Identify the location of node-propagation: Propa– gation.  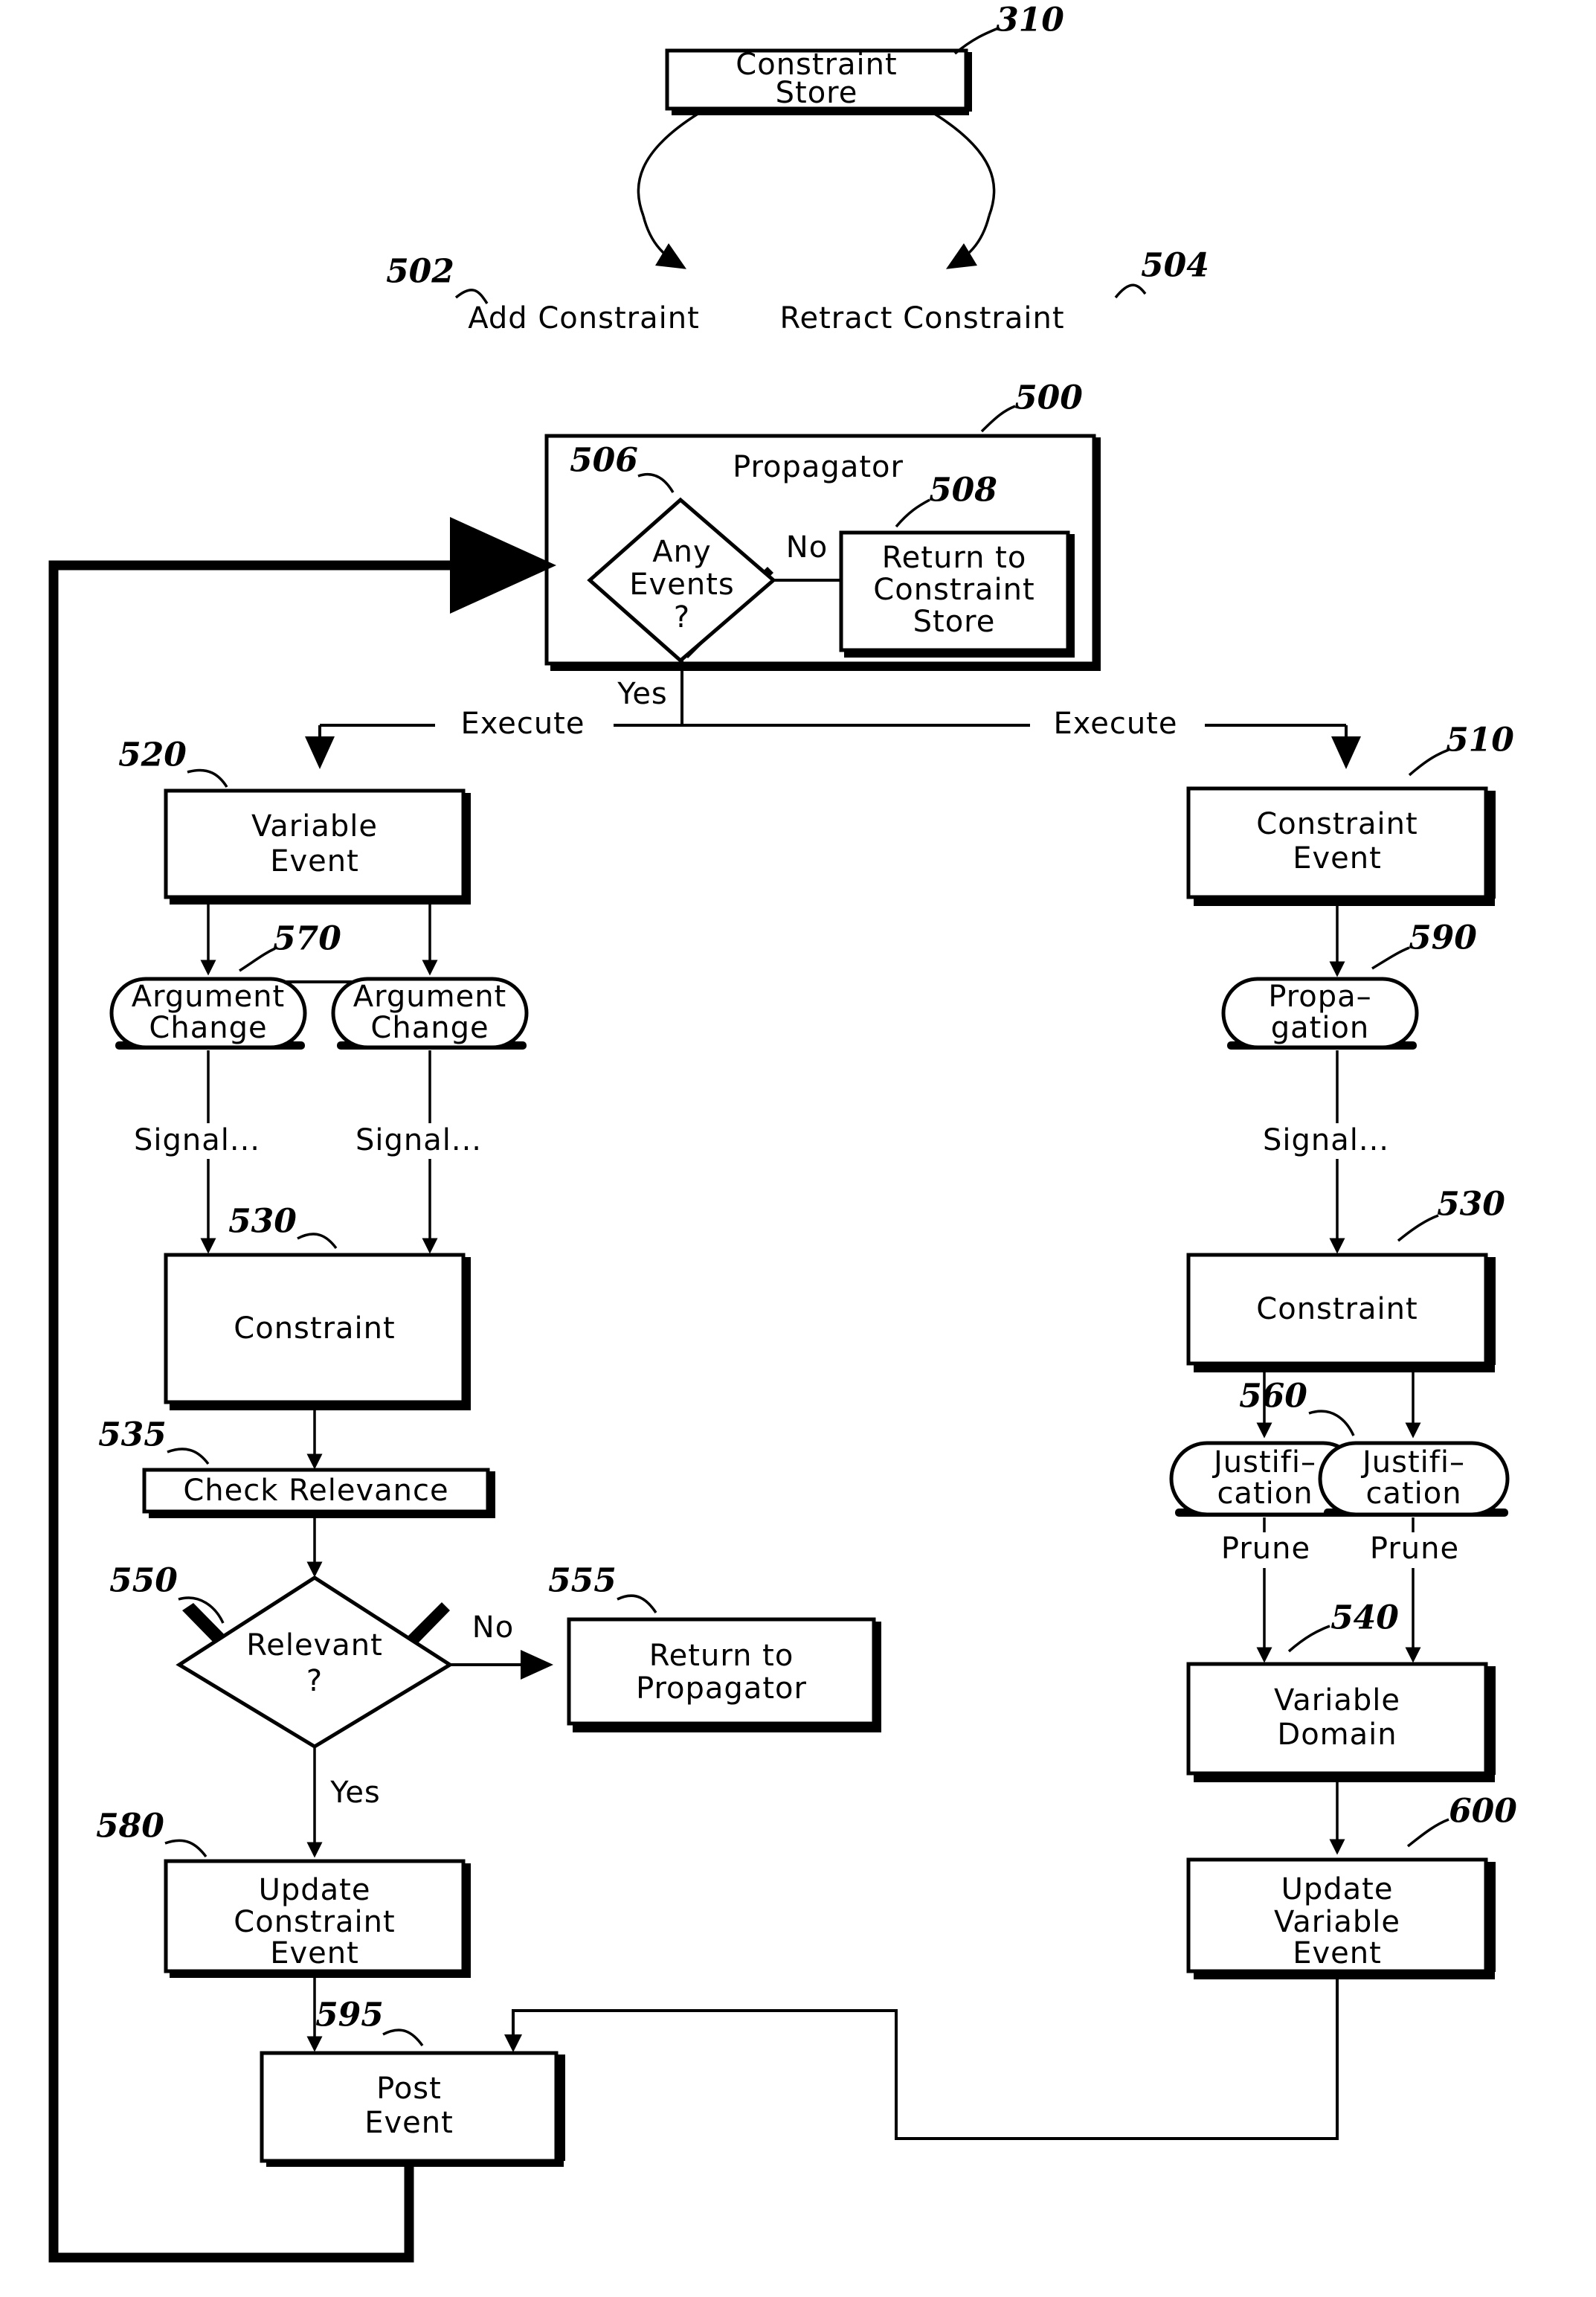
(1320, 1014).